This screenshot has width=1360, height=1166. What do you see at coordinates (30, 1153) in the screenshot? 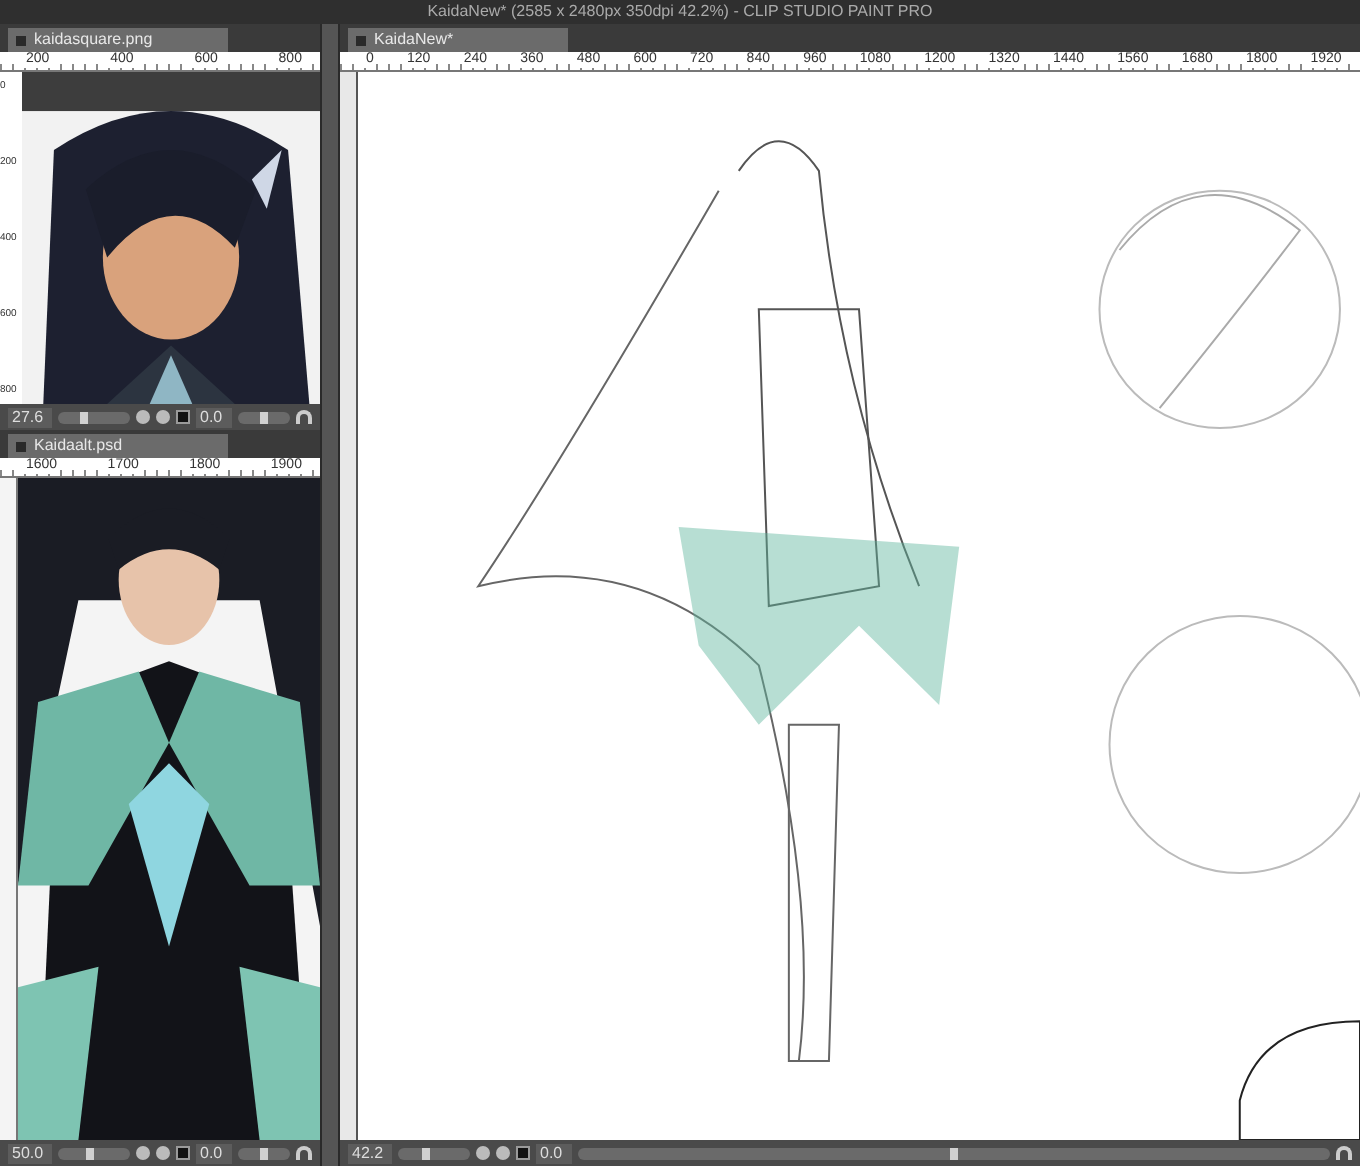
I see `zoom-field: 50.0` at bounding box center [30, 1153].